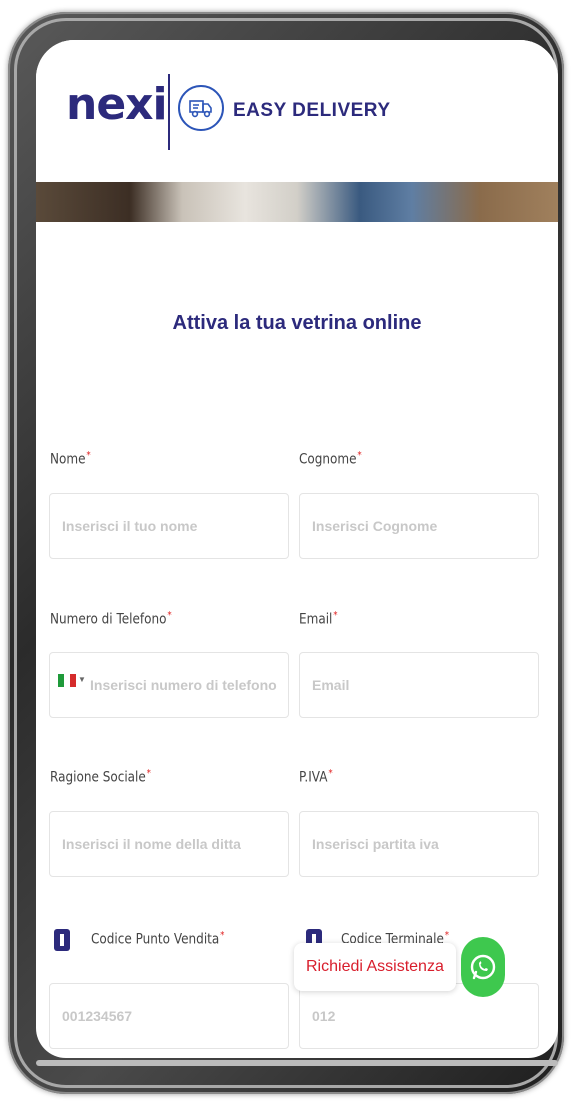 This screenshot has height=1102, width=574. What do you see at coordinates (324, 1016) in the screenshot?
I see `codice-terminale-placeholder: 012` at bounding box center [324, 1016].